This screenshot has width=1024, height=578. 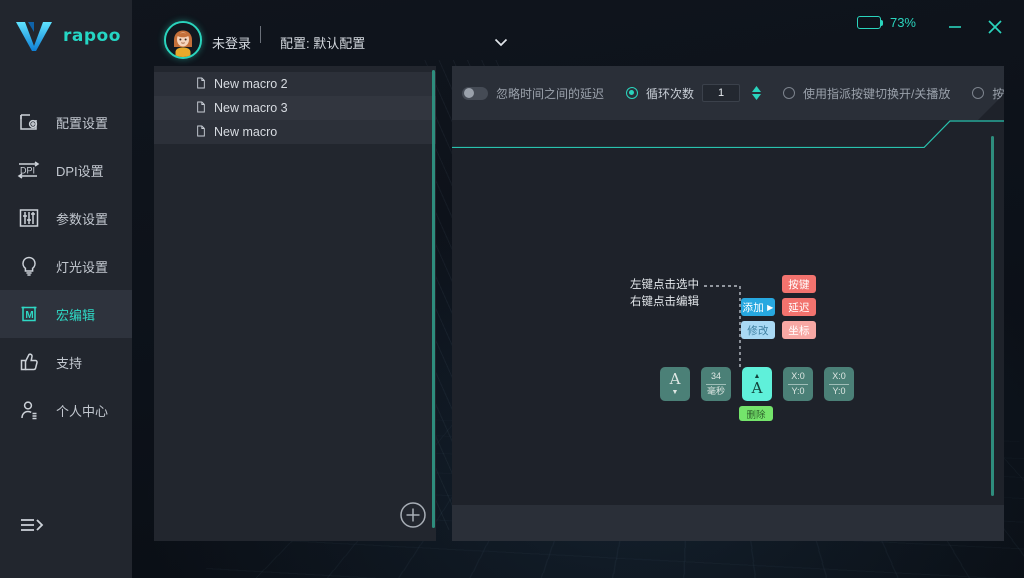 I want to click on radio-press-play, so click(x=978, y=93).